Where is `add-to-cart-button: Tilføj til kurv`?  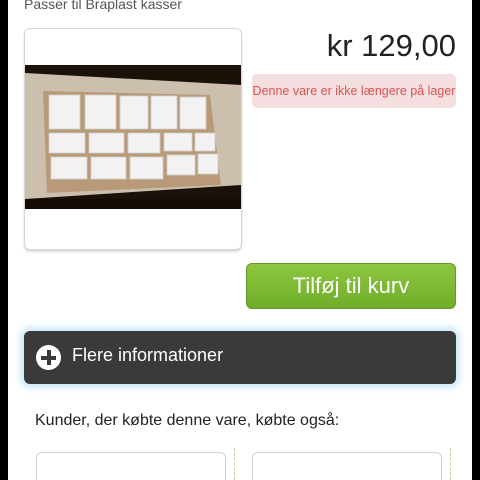 add-to-cart-button: Tilføj til kurv is located at coordinates (351, 286).